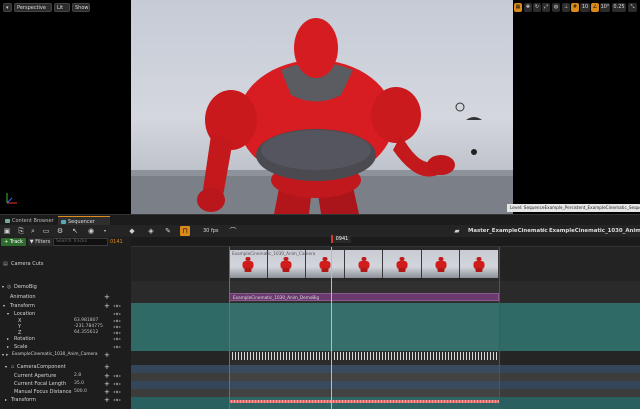 The image size is (640, 409). What do you see at coordinates (65, 384) in the screenshot?
I see `track-current-focal-length: Current Focal Length 35.0 + ◂◆▸` at bounding box center [65, 384].